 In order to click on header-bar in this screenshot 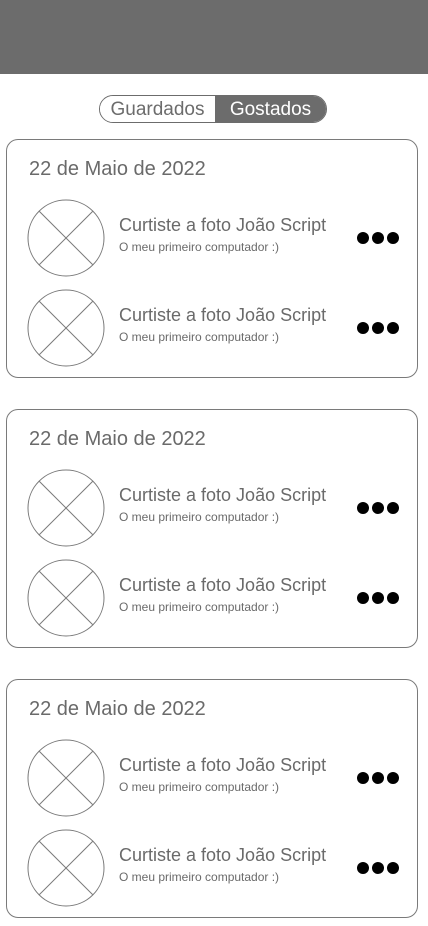, I will do `click(214, 37)`.